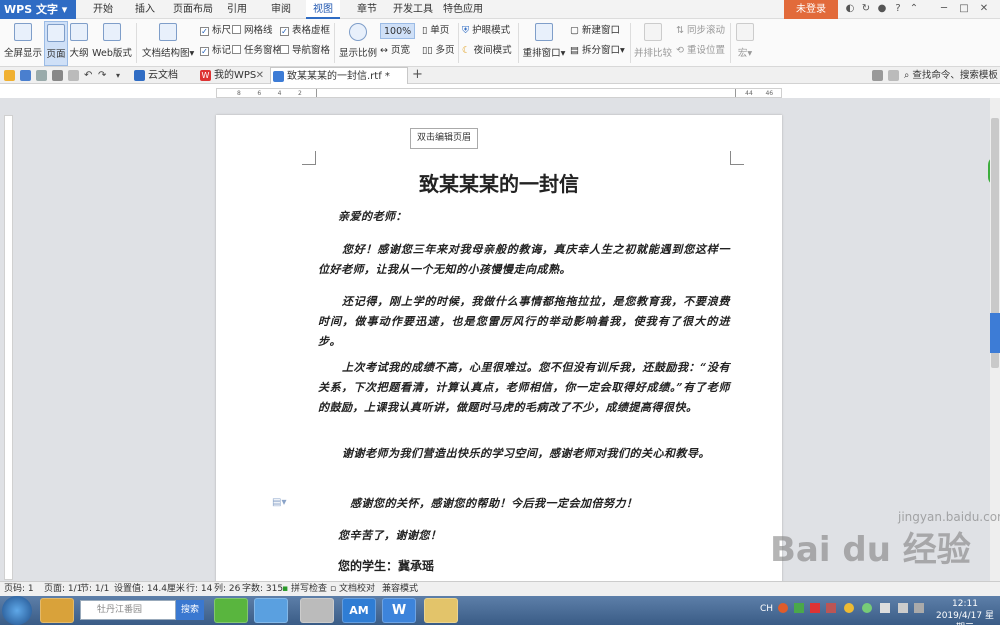 The image size is (1000, 634). I want to click on zoom-100-button: 100%, so click(398, 31).